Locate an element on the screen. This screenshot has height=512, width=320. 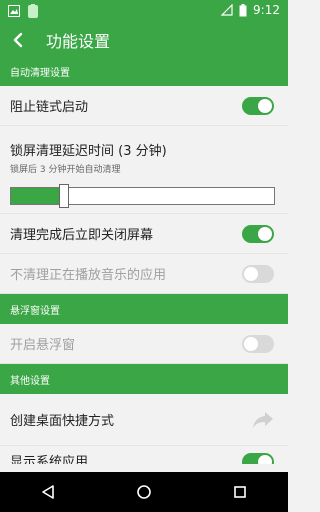
lock-delay-slider is located at coordinates (142, 196).